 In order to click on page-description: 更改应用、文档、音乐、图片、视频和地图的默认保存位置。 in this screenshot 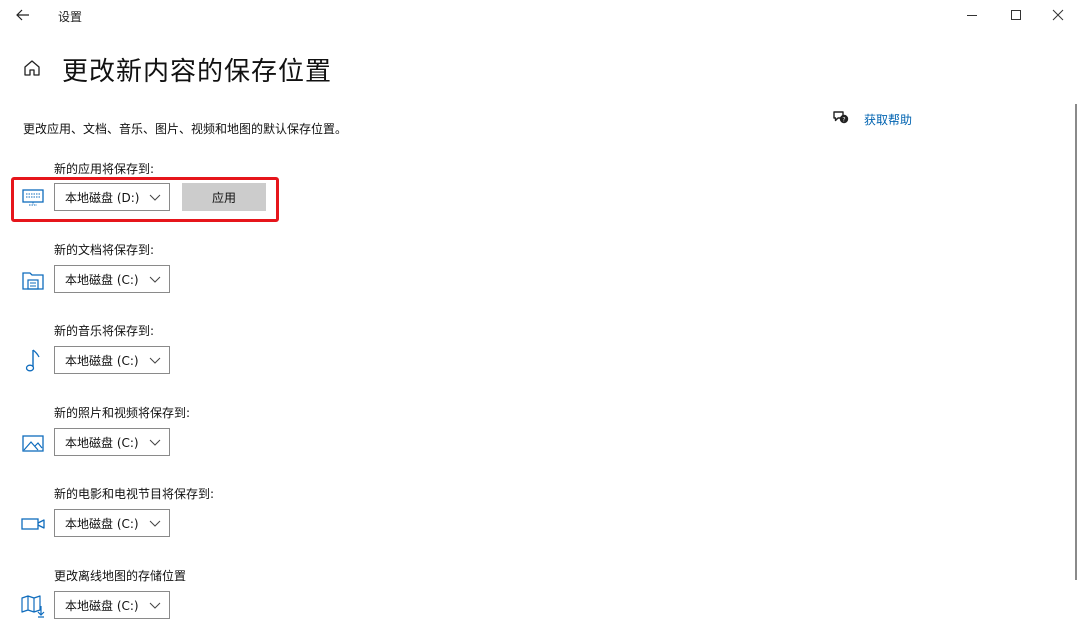, I will do `click(185, 129)`.